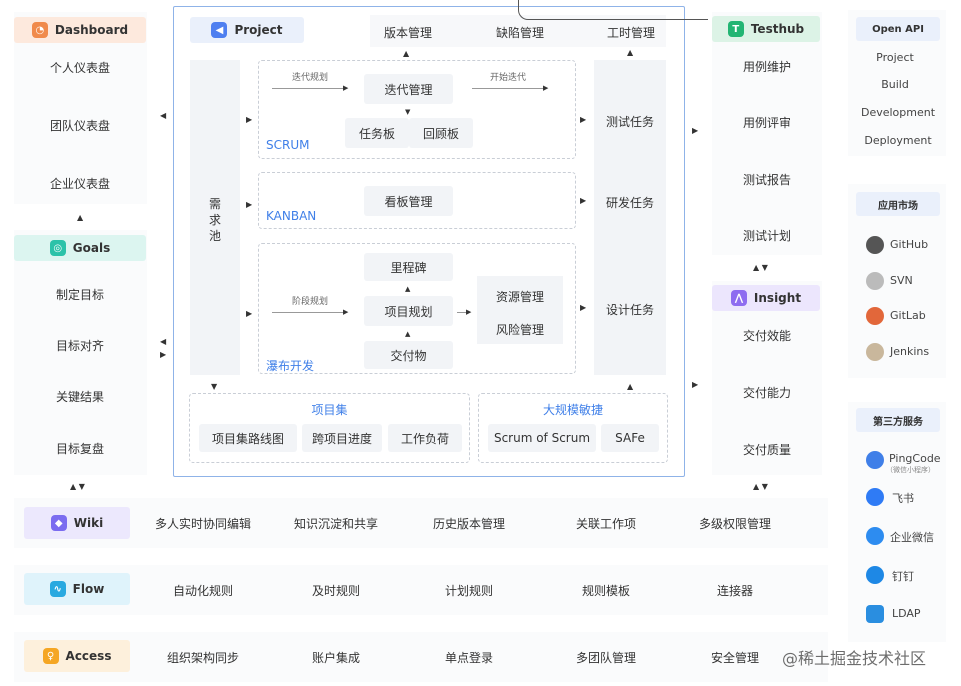  Describe the element at coordinates (80, 396) in the screenshot. I see `goals-item: 关键结果` at that location.